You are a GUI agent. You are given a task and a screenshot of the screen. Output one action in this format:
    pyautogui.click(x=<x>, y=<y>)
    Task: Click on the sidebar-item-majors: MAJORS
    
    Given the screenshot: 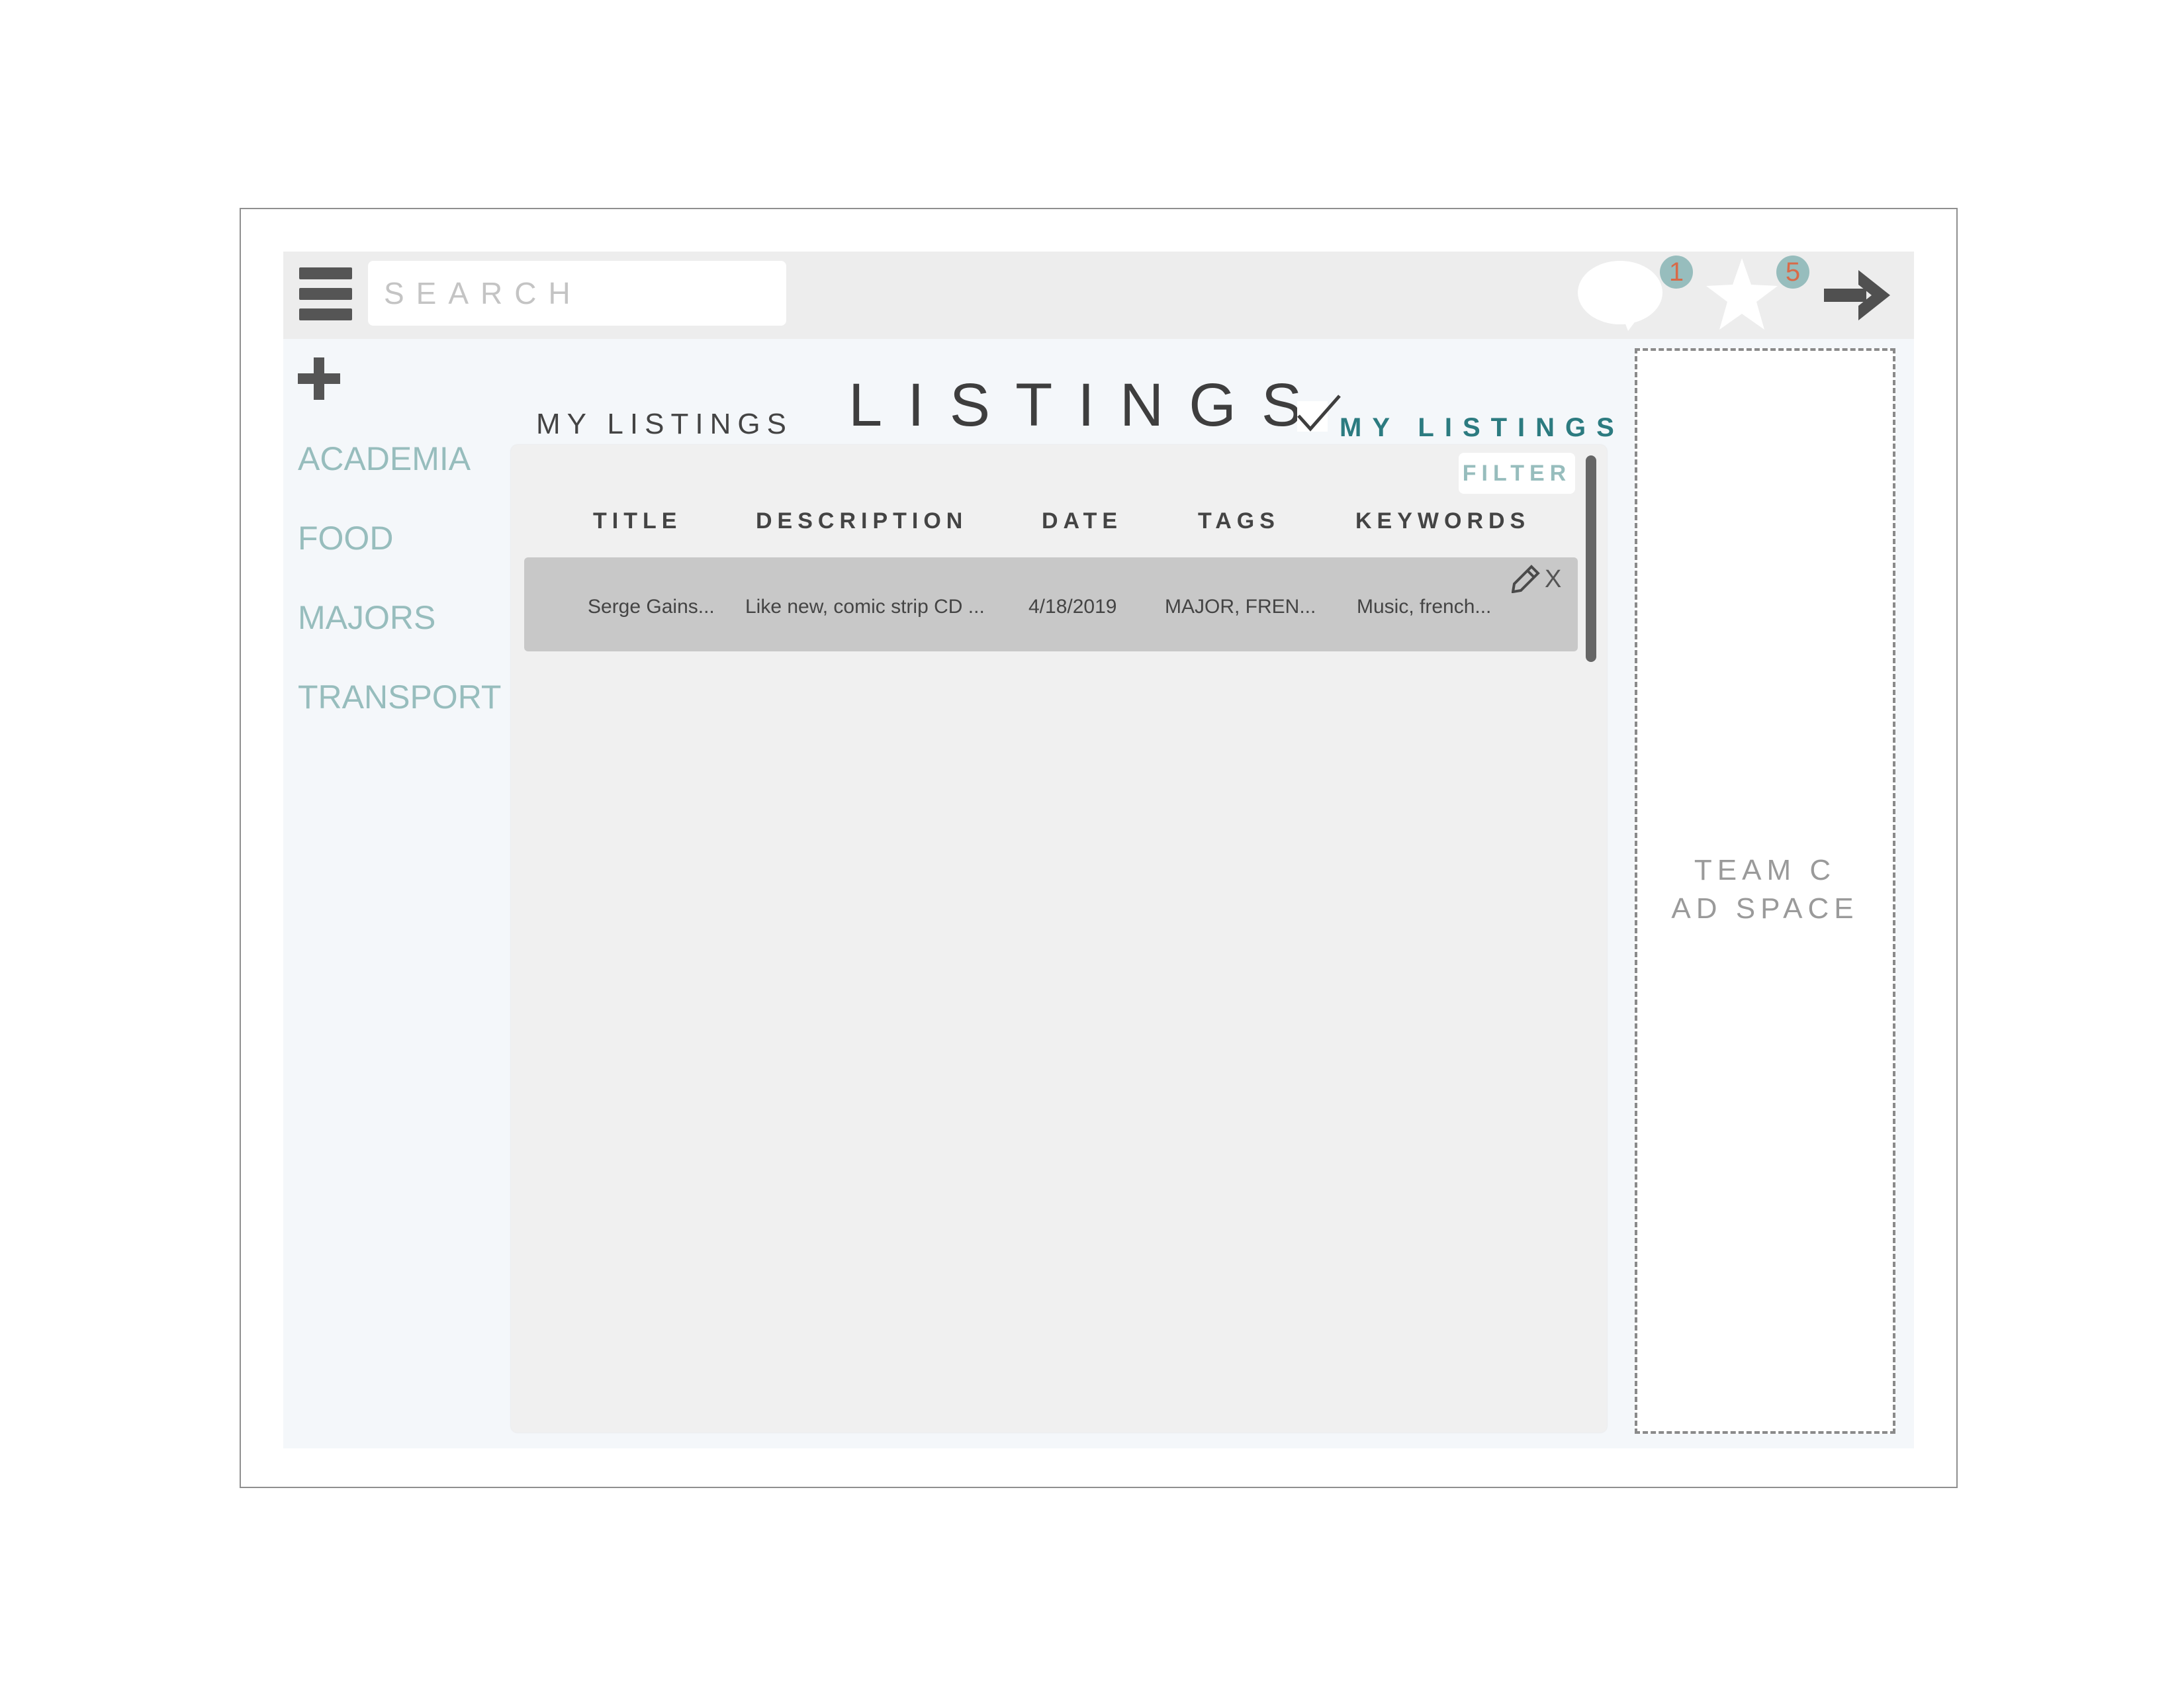 What is the action you would take?
    pyautogui.click(x=366, y=617)
    